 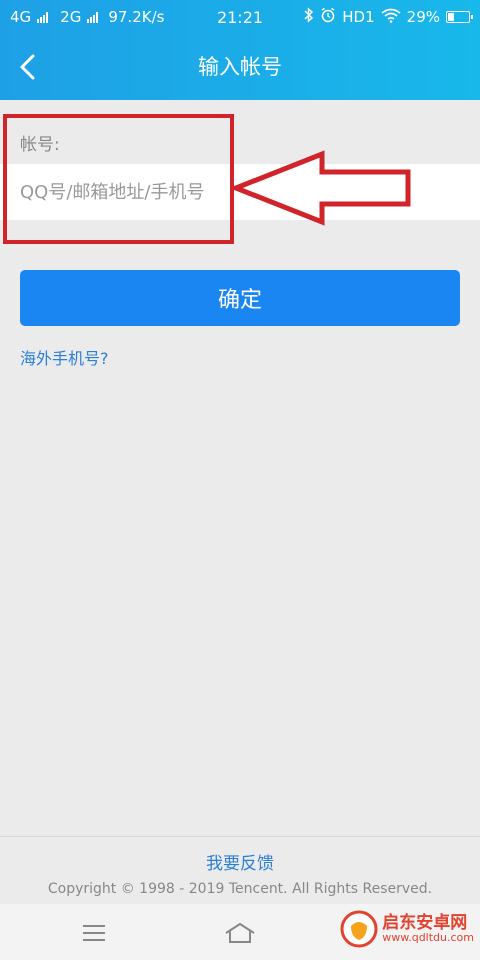 I want to click on title-bar: 输入帐号, so click(x=240, y=67).